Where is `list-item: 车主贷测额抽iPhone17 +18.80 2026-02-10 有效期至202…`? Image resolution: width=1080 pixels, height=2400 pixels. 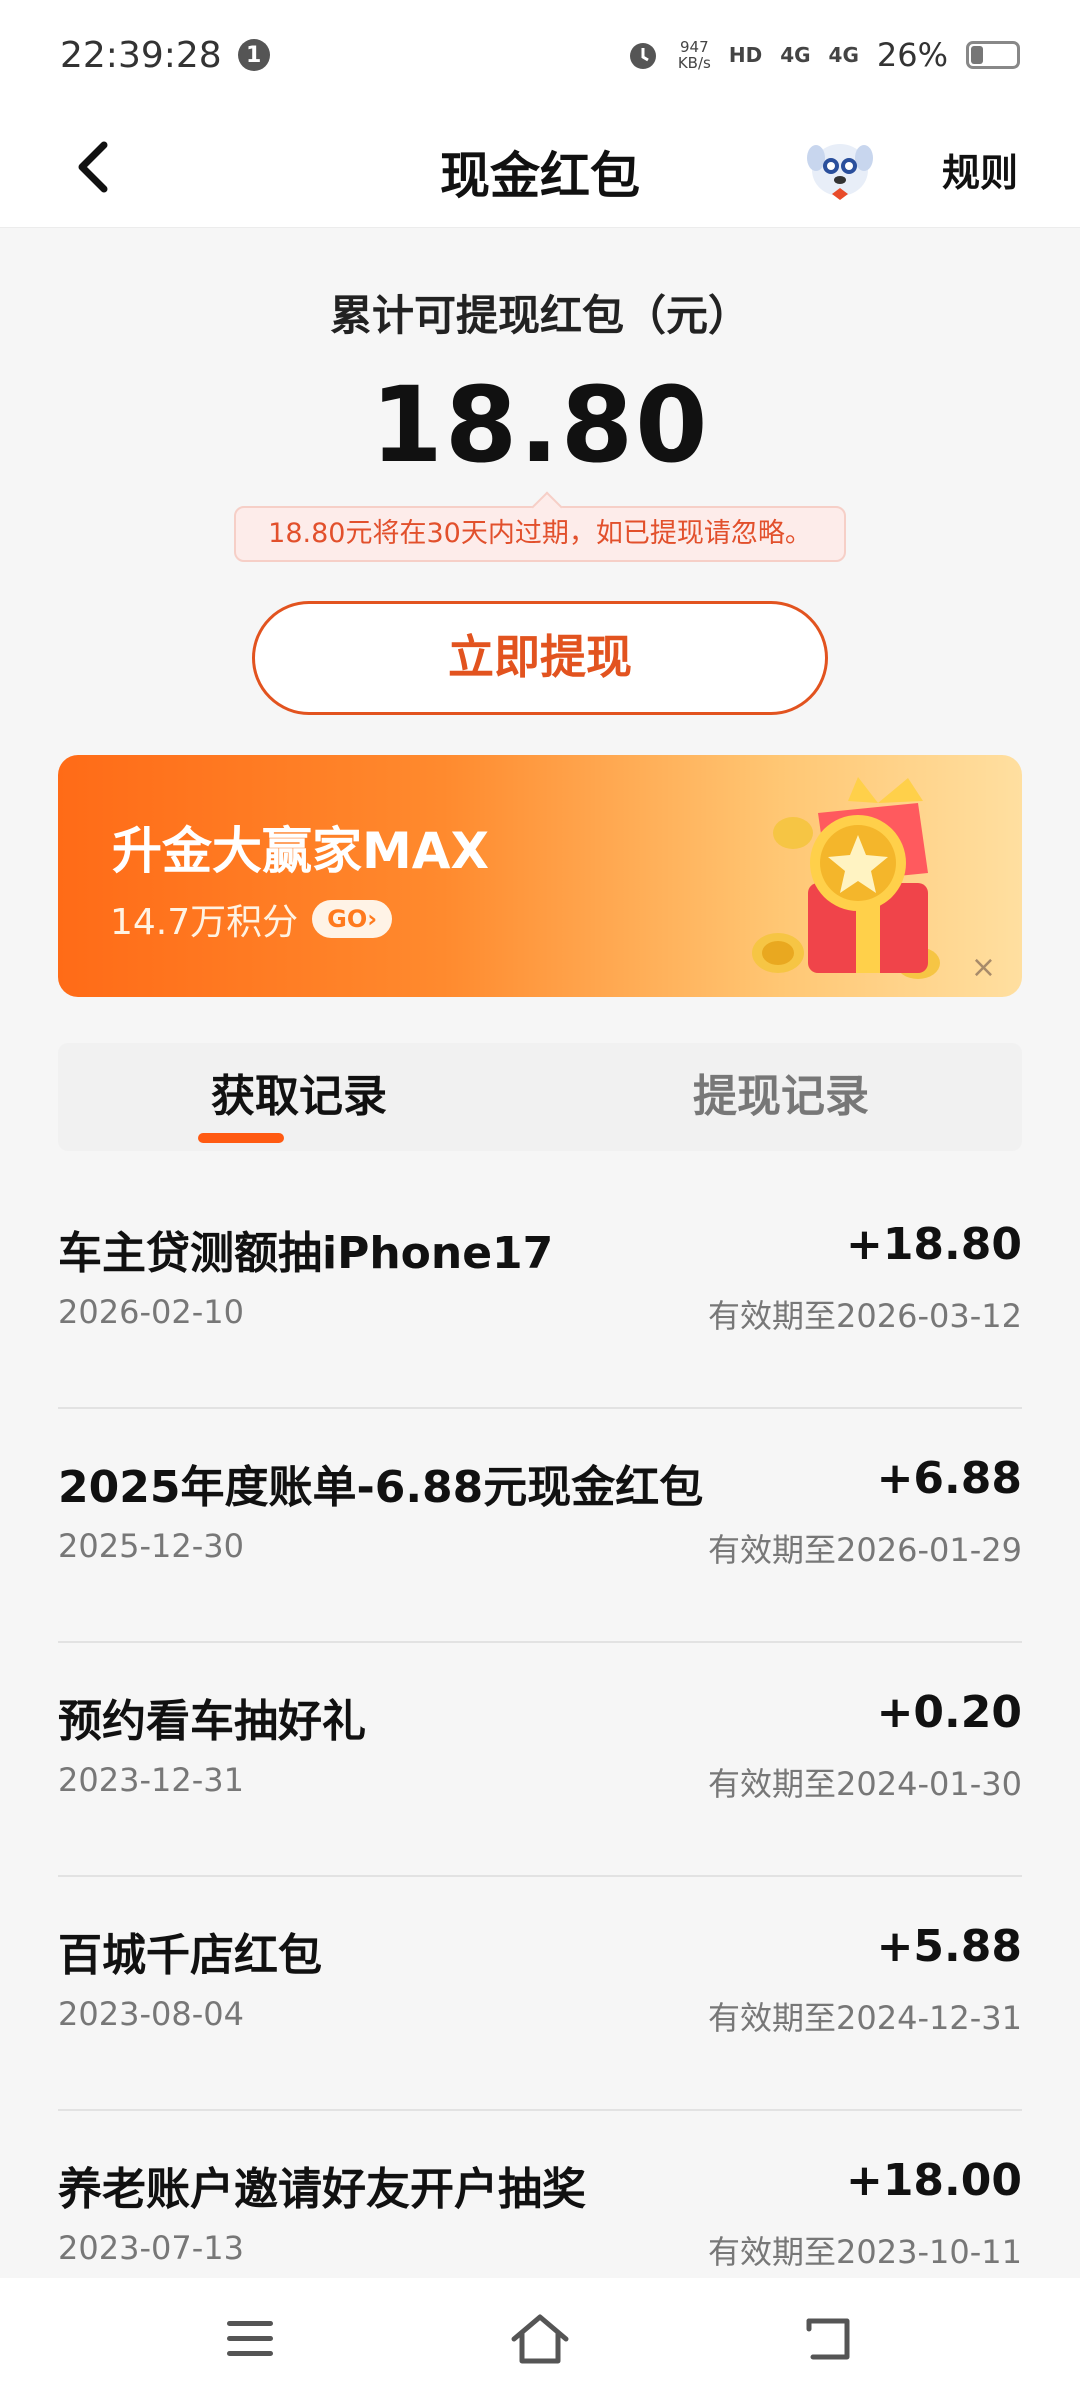 list-item: 车主贷测额抽iPhone17 +18.80 2026-02-10 有效期至202… is located at coordinates (540, 1292).